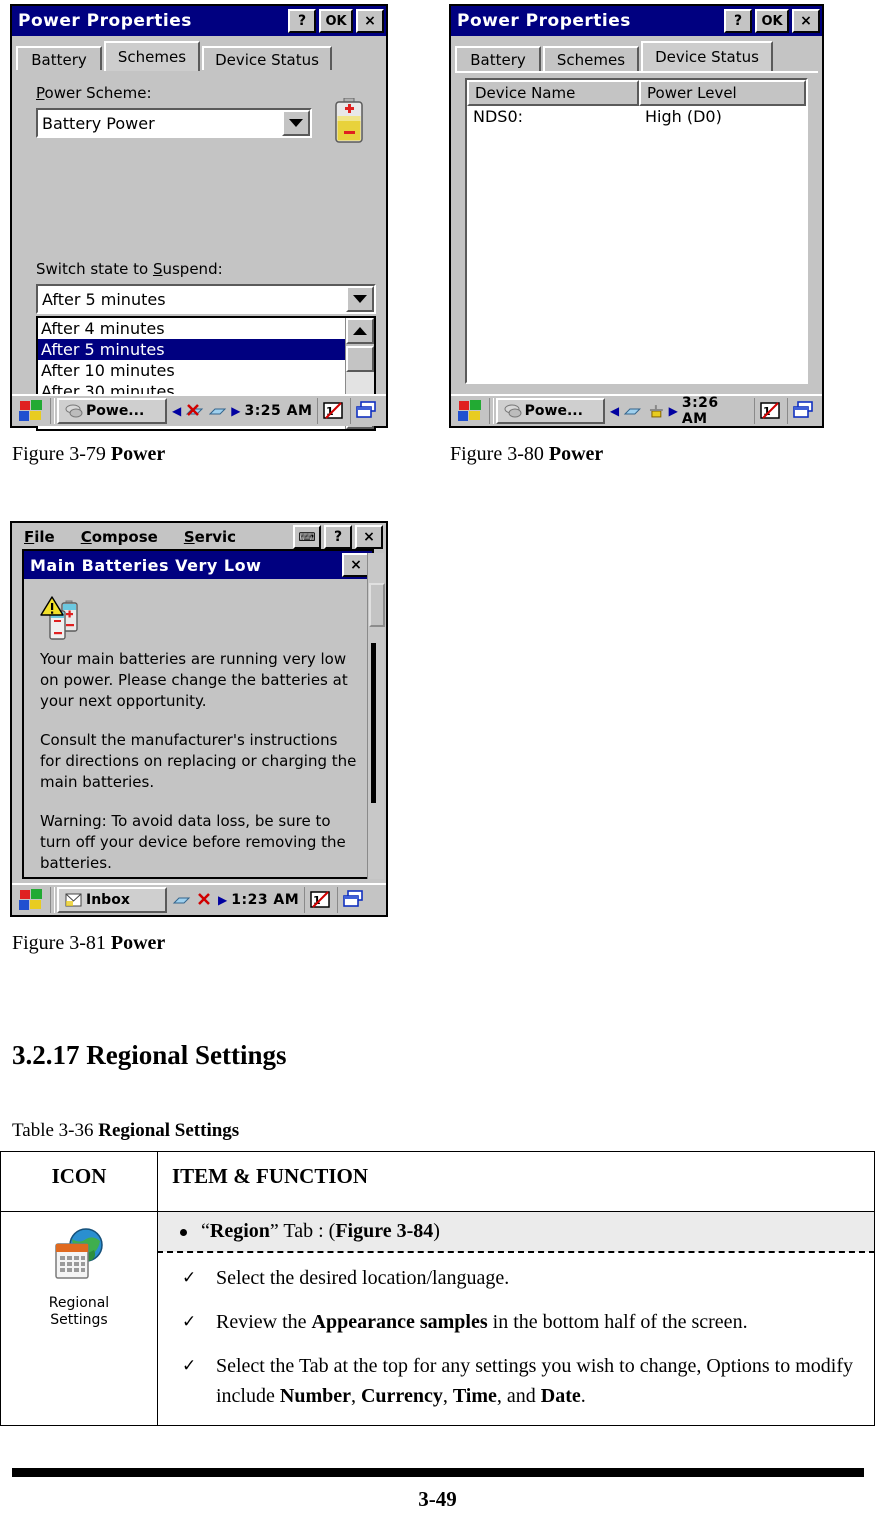 This screenshot has width=875, height=1517. What do you see at coordinates (278, 411) in the screenshot?
I see `clock: 3:25 AM` at bounding box center [278, 411].